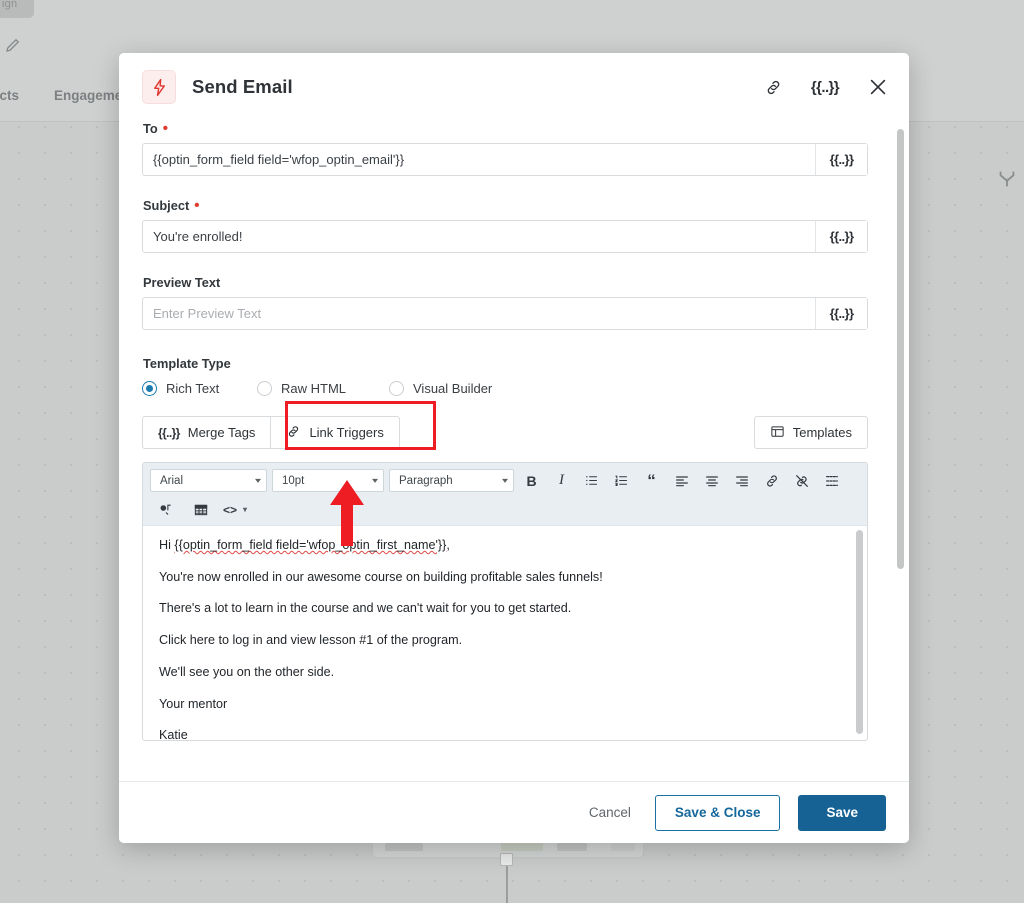 This screenshot has height=903, width=1024. I want to click on radio-label: Rich Text, so click(193, 388).